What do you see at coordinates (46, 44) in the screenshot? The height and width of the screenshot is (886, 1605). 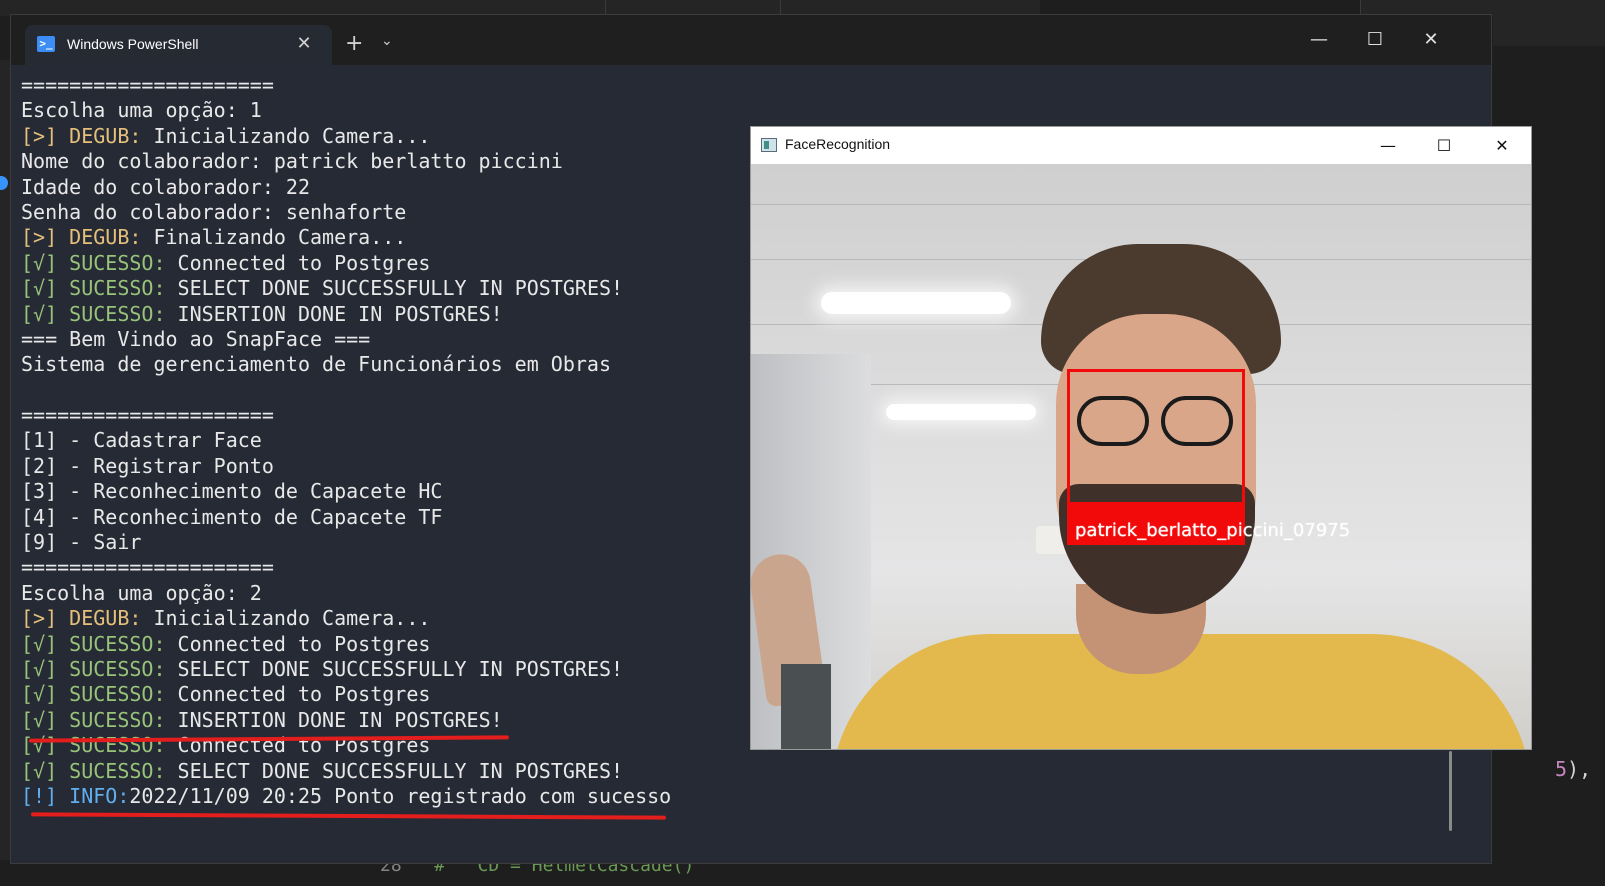 I see `powershell-icon: >_` at bounding box center [46, 44].